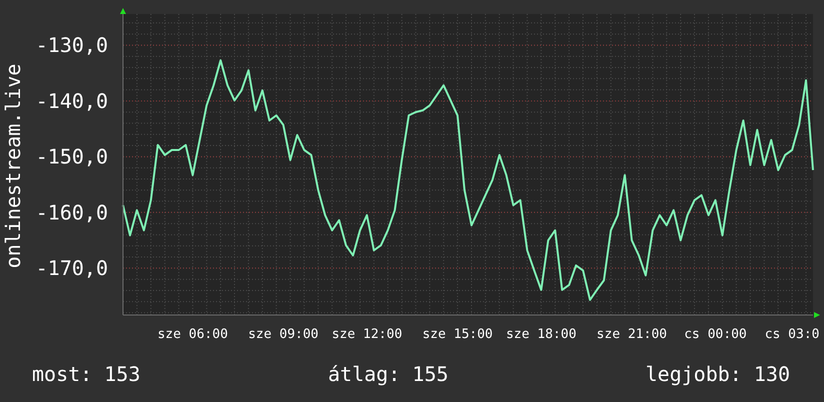 This screenshot has height=402, width=824. I want to click on y-tick-label: -170,0, so click(72, 268).